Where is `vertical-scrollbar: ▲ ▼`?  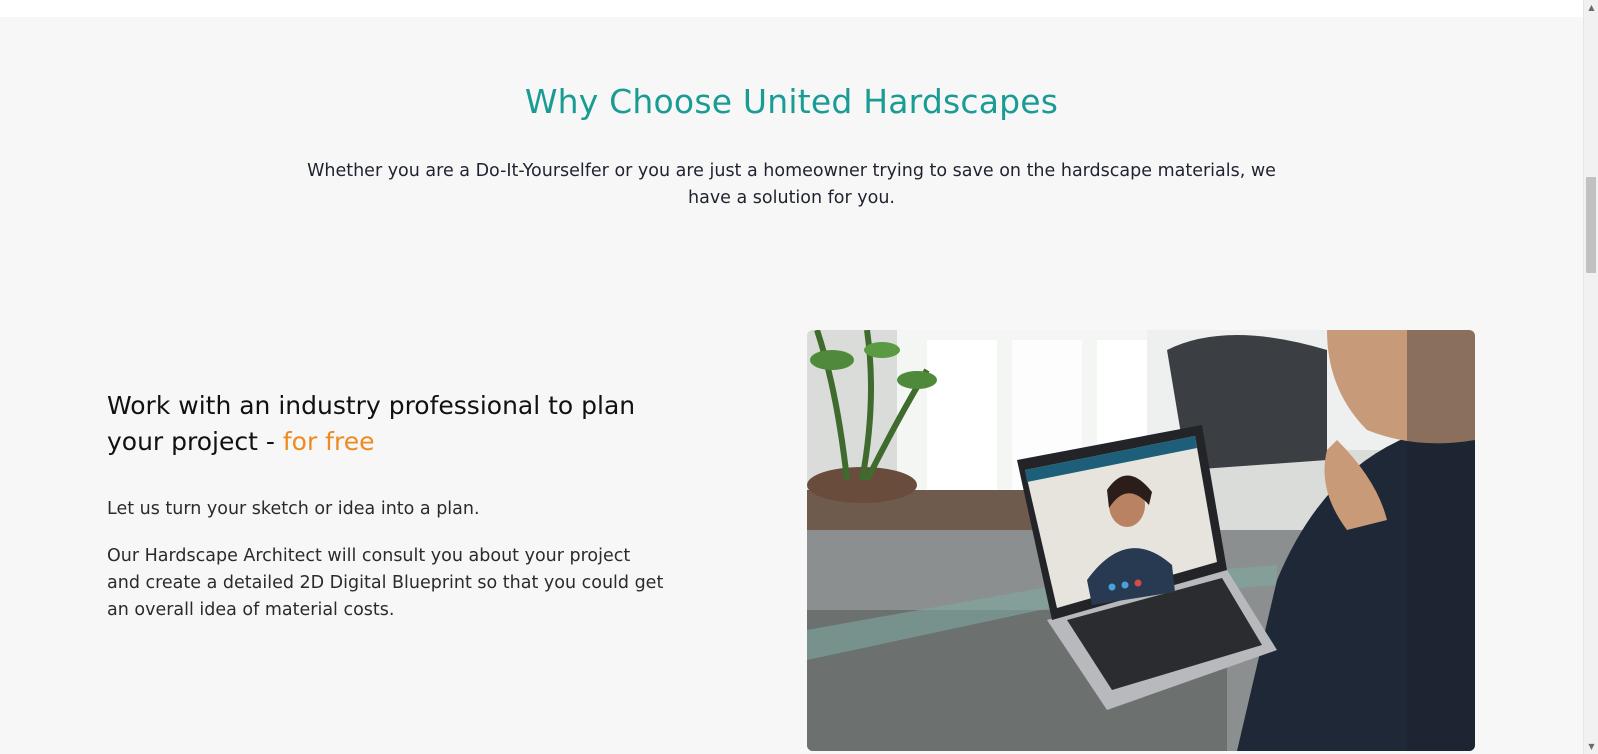 vertical-scrollbar: ▲ ▼ is located at coordinates (1590, 377).